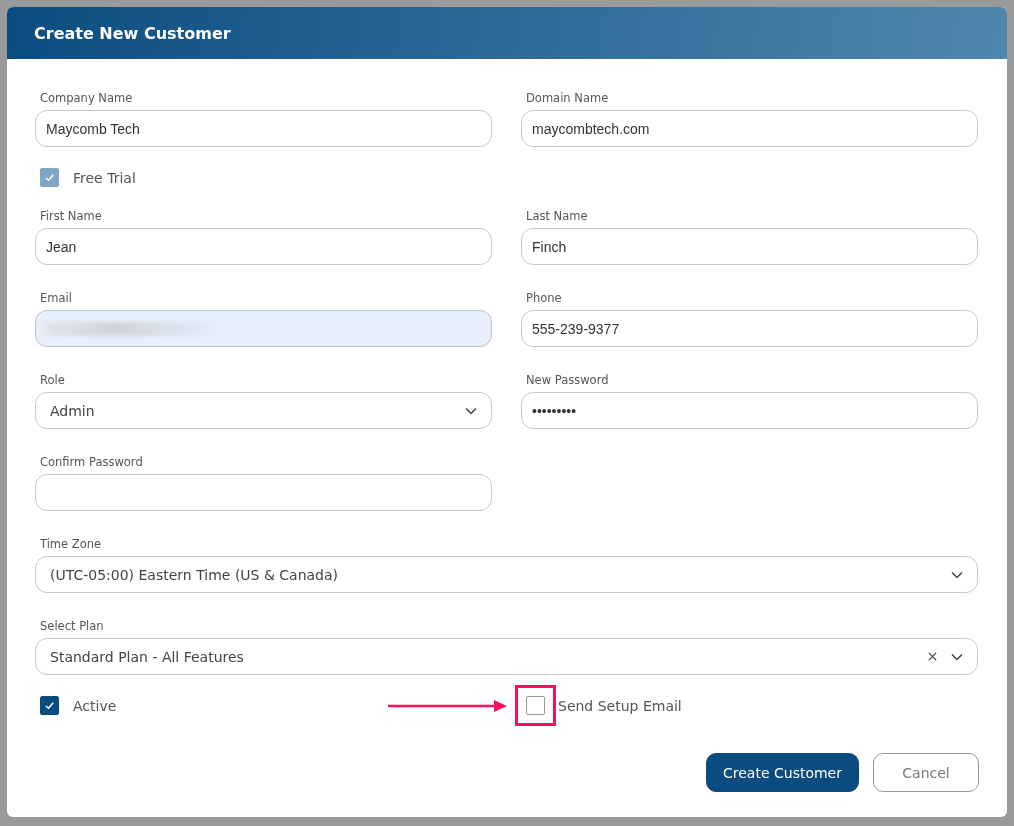 Image resolution: width=1014 pixels, height=826 pixels. I want to click on field-label: Select Plan, so click(72, 626).